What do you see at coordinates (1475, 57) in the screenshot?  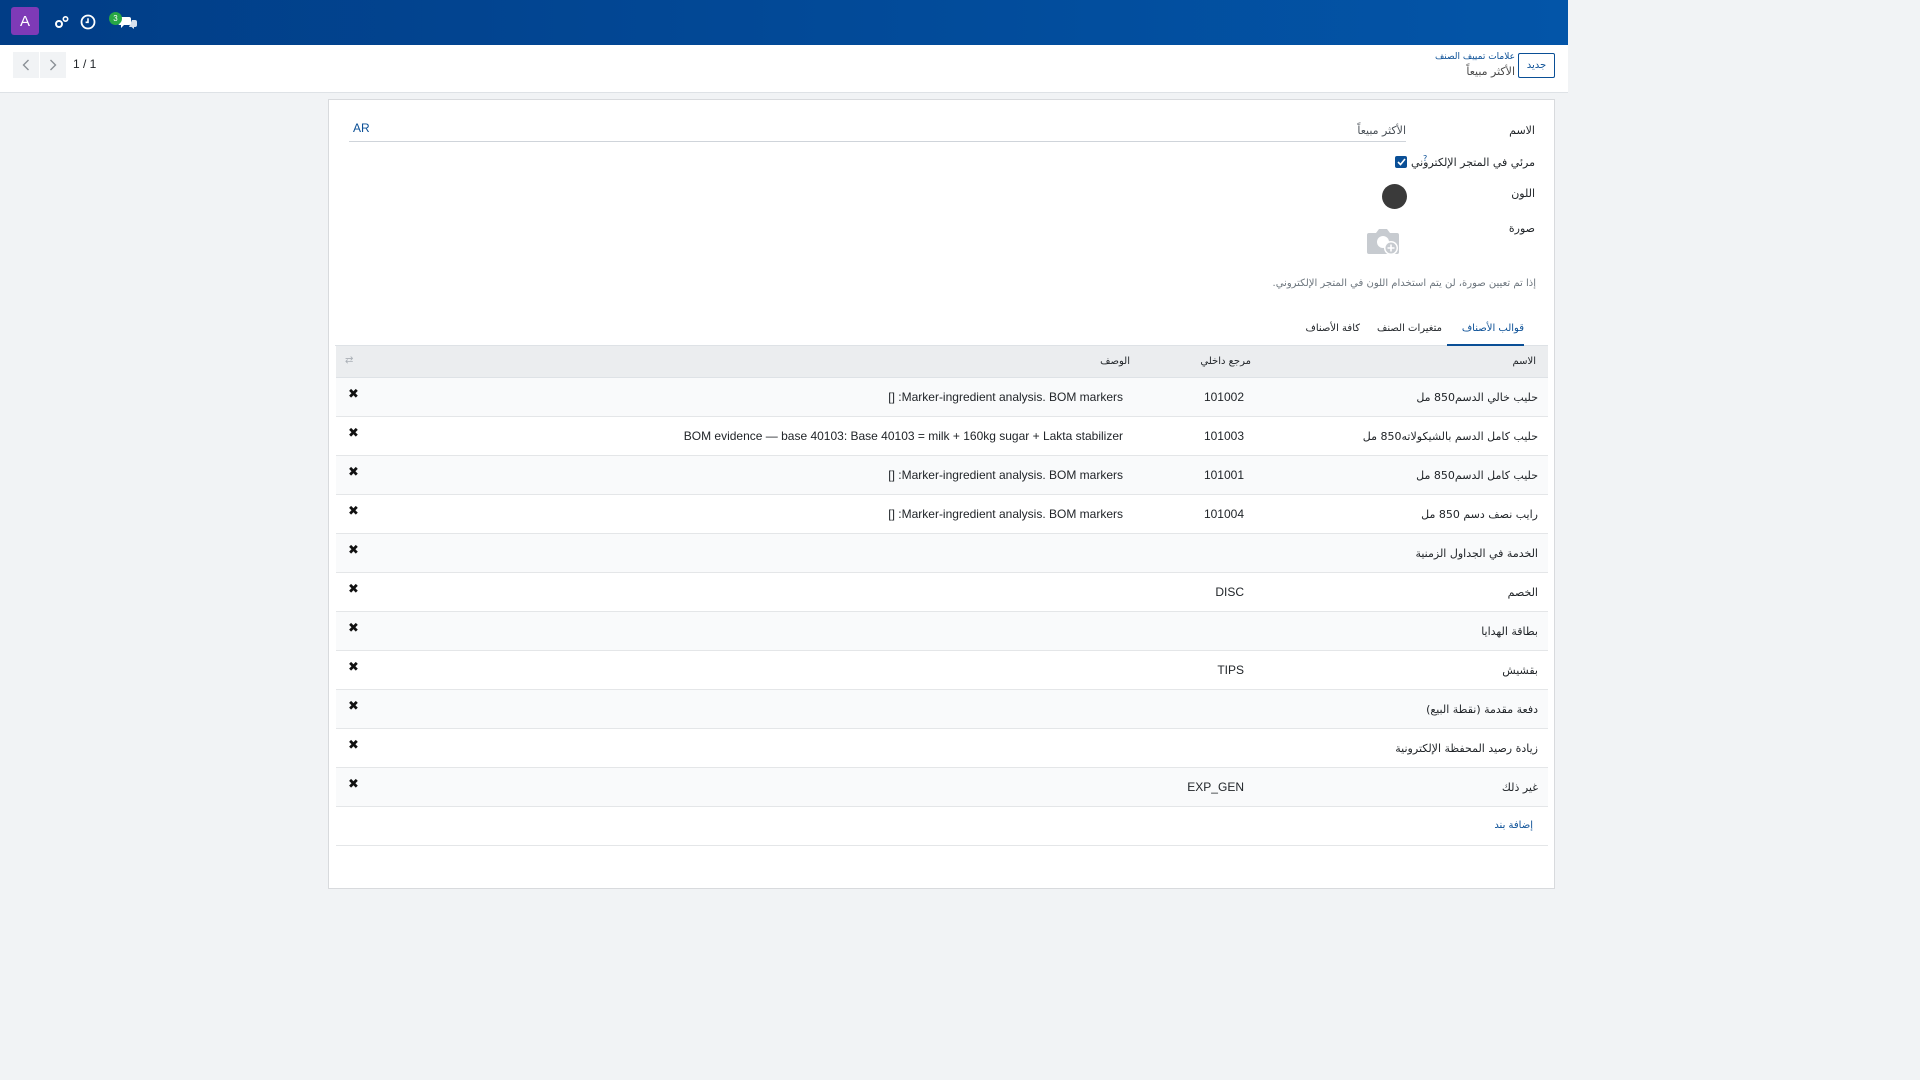 I see `breadcrumb-parent: علامات تمييف الصنف` at bounding box center [1475, 57].